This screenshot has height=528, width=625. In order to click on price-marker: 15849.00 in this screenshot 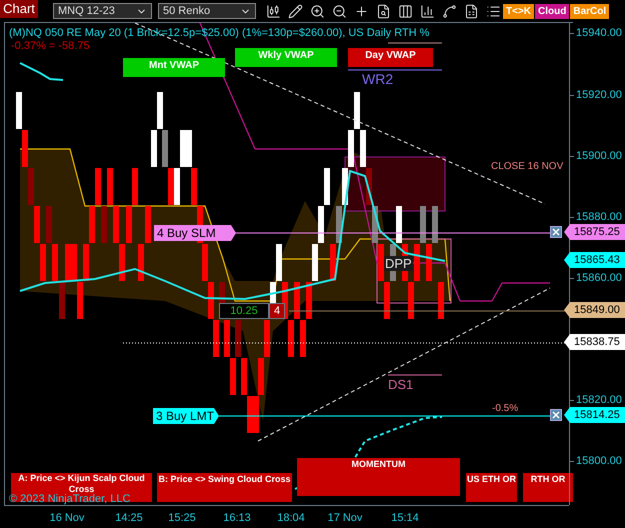, I will do `click(594, 310)`.